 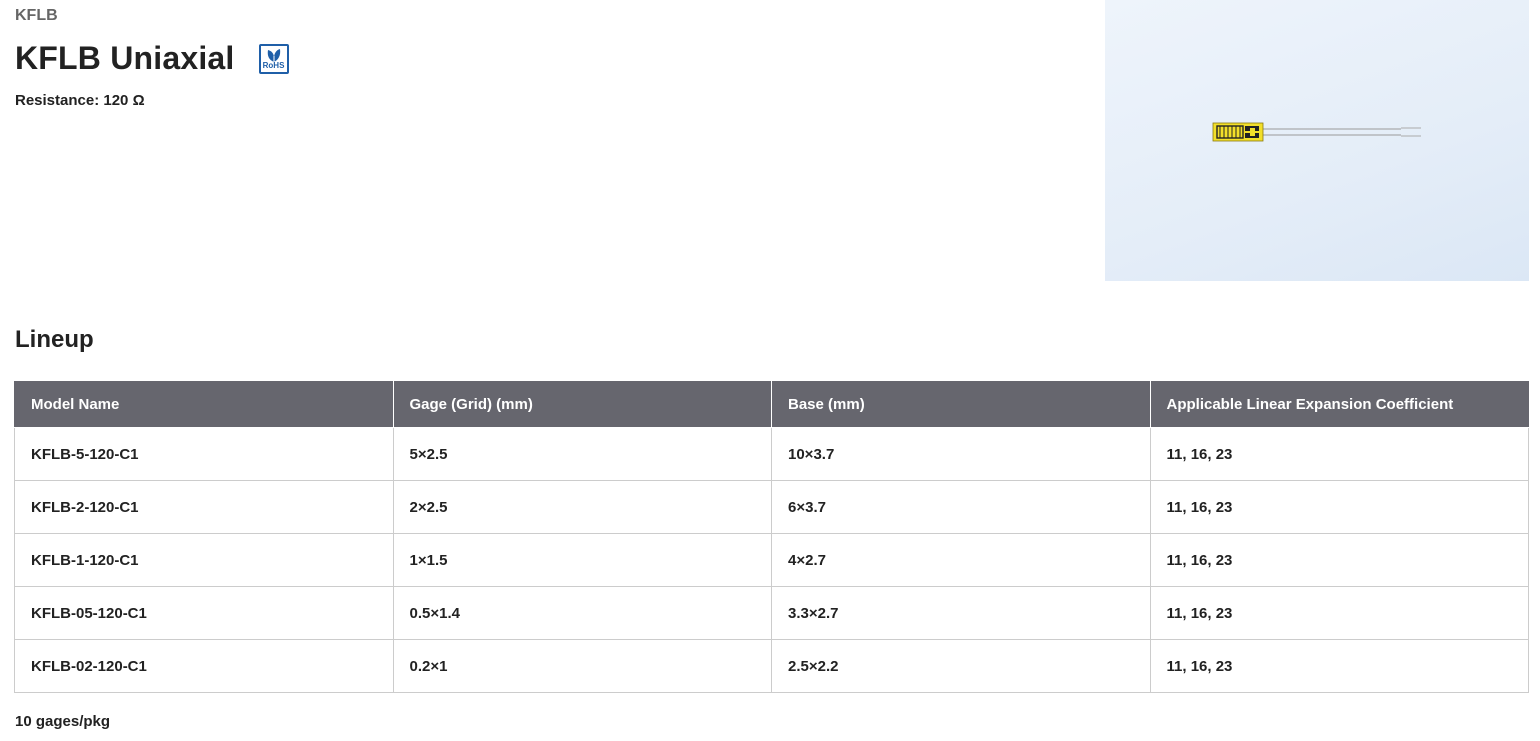 I want to click on column-header-coefficient: Applicable Linear Expansion Coefficient, so click(x=1339, y=404).